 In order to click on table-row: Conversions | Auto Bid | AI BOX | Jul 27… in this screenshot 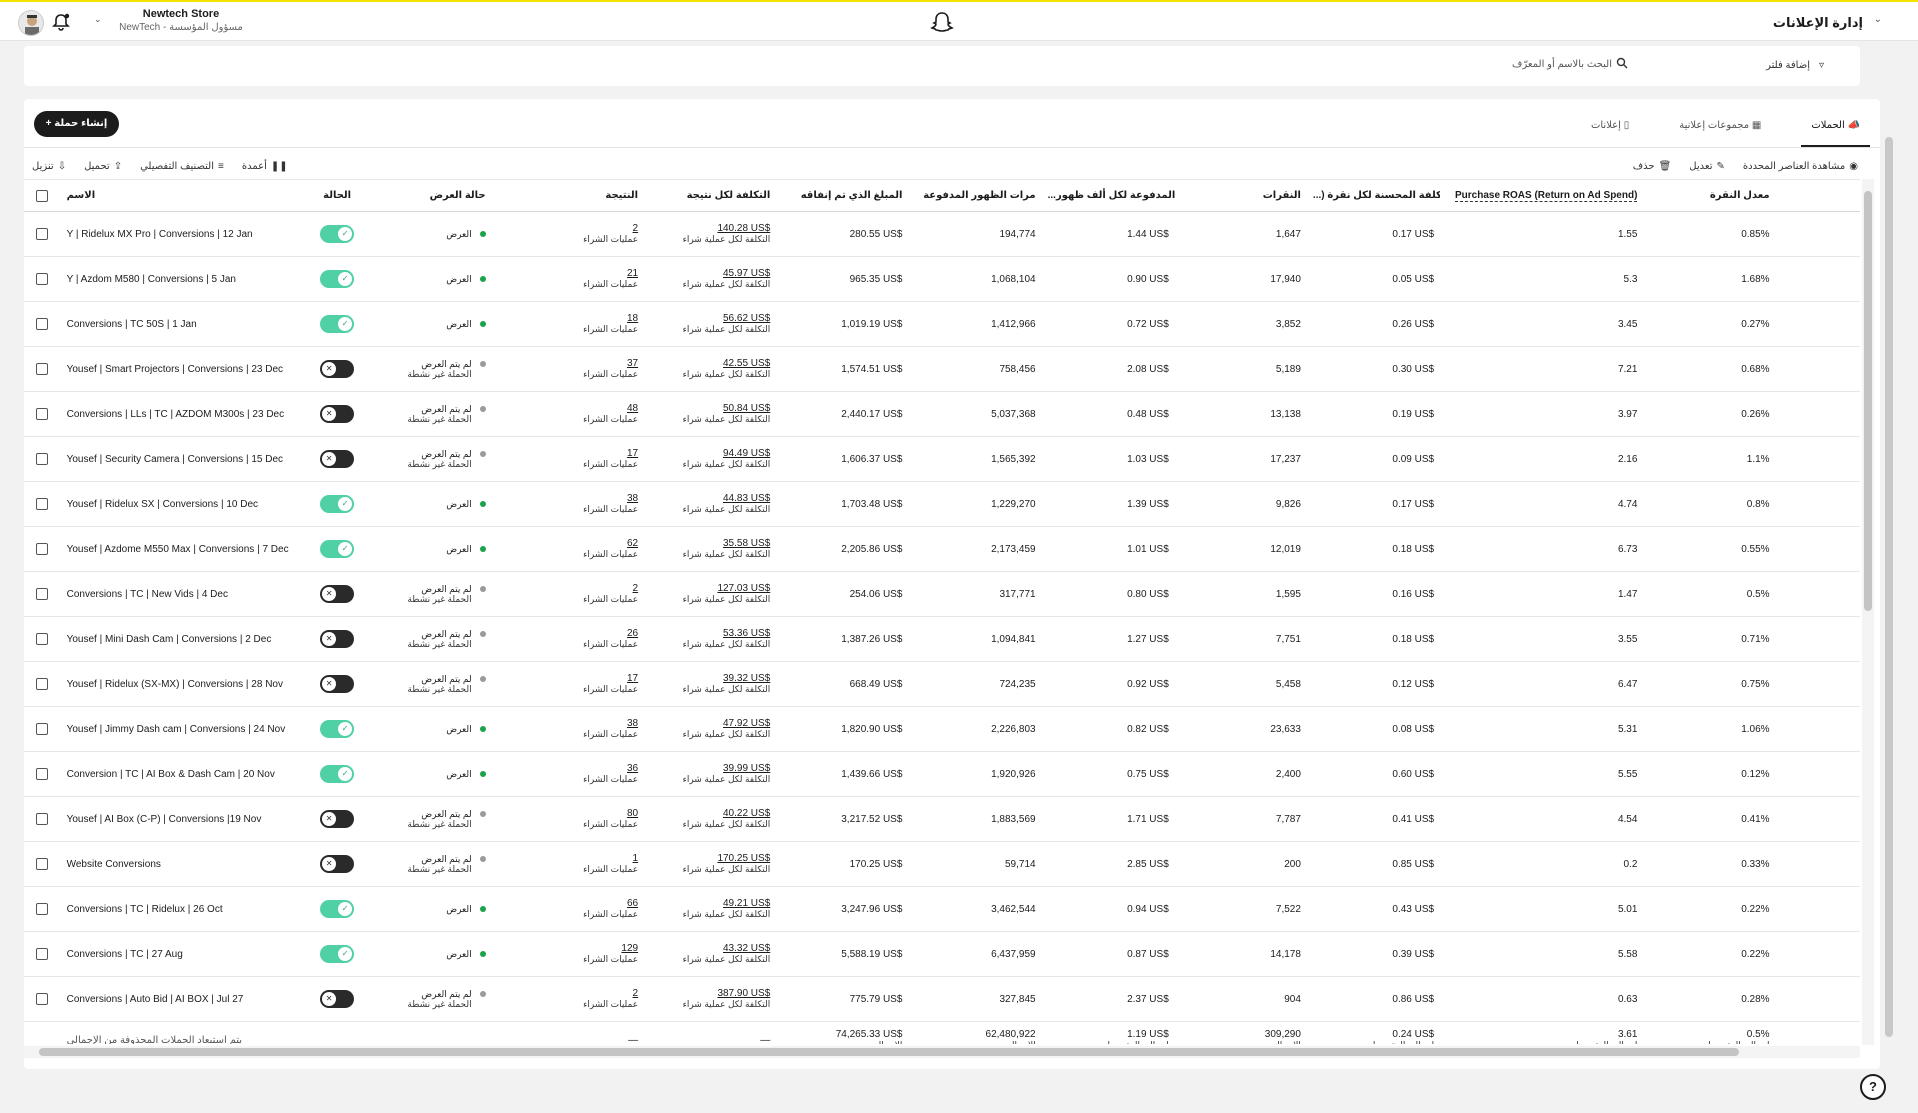, I will do `click(942, 999)`.